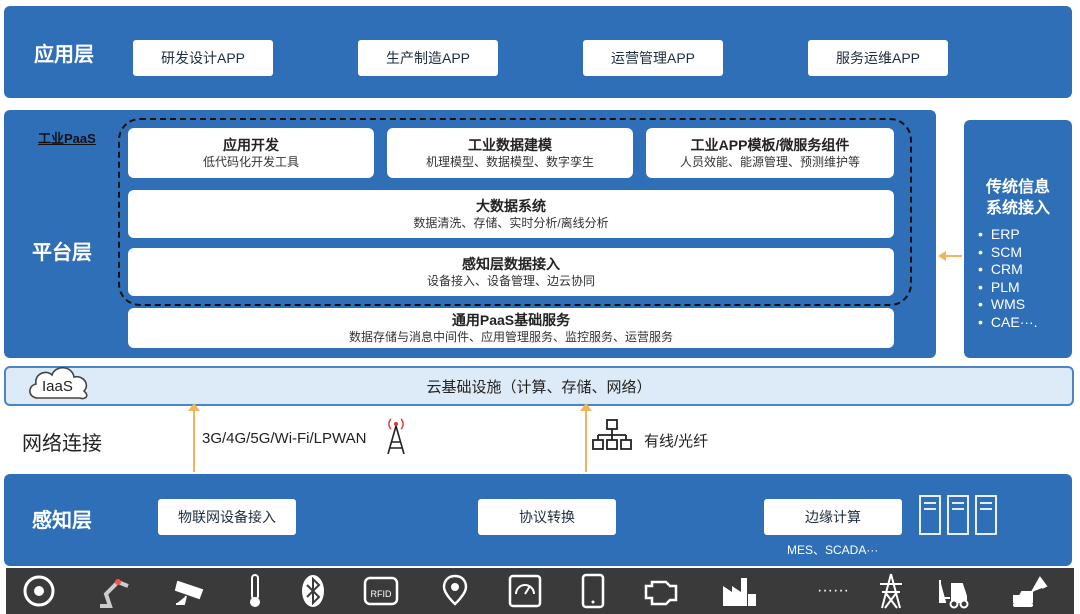 This screenshot has height=614, width=1080. I want to click on industrial-paas-label: 工业PaaS, so click(67, 138).